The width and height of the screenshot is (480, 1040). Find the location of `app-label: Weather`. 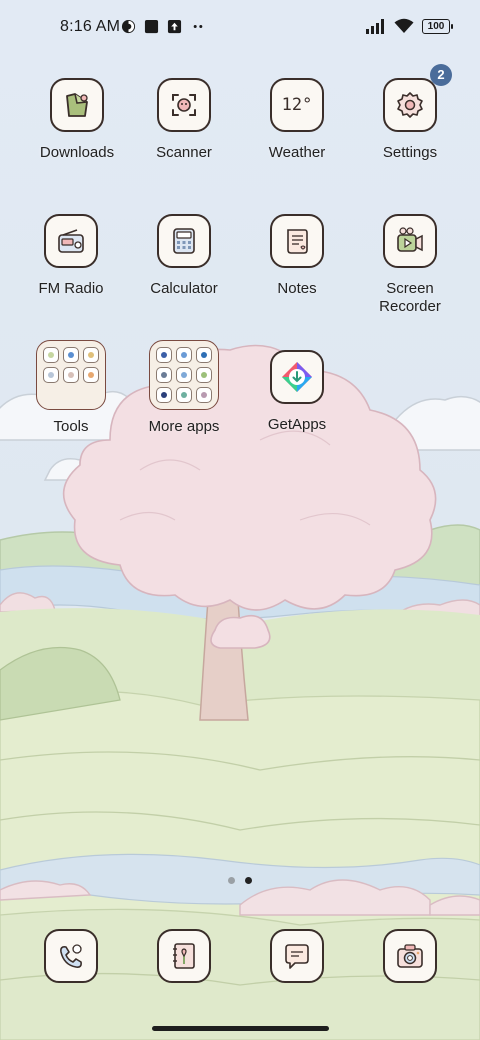

app-label: Weather is located at coordinates (297, 152).